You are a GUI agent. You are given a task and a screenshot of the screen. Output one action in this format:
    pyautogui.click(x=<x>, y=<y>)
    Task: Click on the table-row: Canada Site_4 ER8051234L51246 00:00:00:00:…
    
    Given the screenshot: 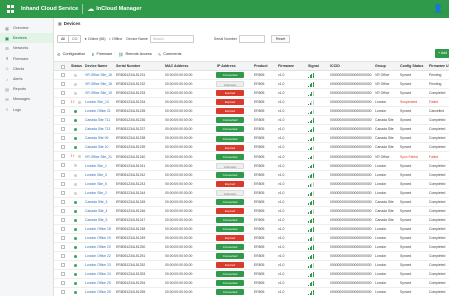 What is the action you would take?
    pyautogui.click(x=251, y=211)
    